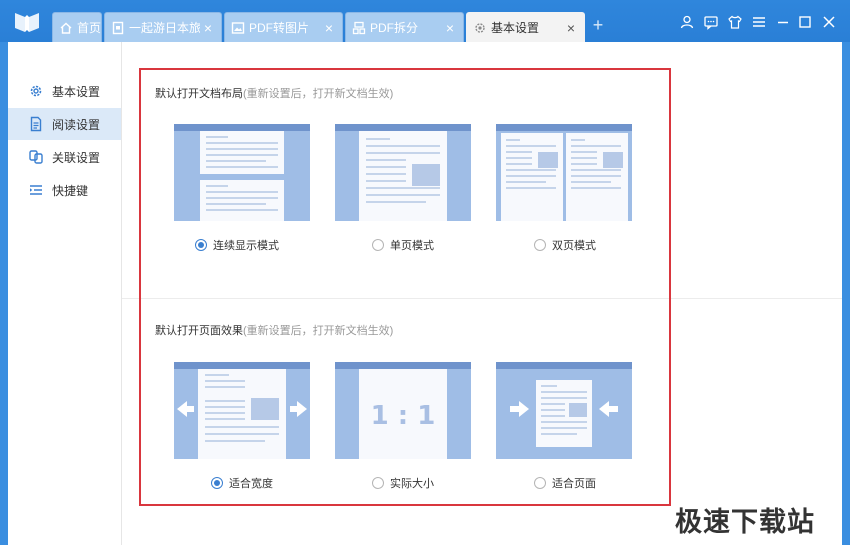 Image resolution: width=850 pixels, height=545 pixels. I want to click on single-page-option: 单页模式, so click(403, 245).